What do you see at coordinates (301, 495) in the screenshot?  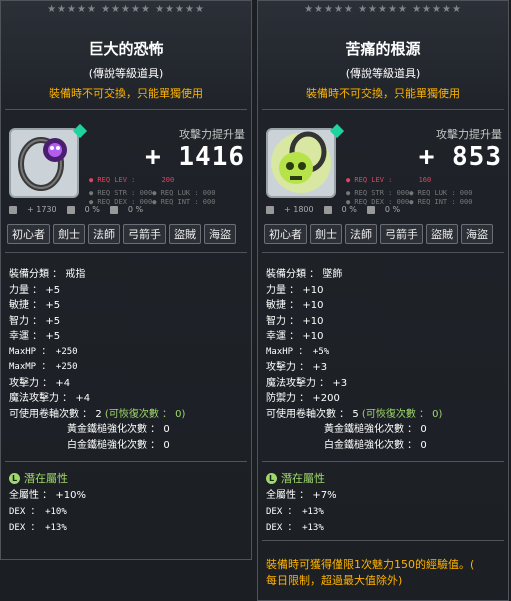 I see `potential-line-1: 全屬性 ： +7%` at bounding box center [301, 495].